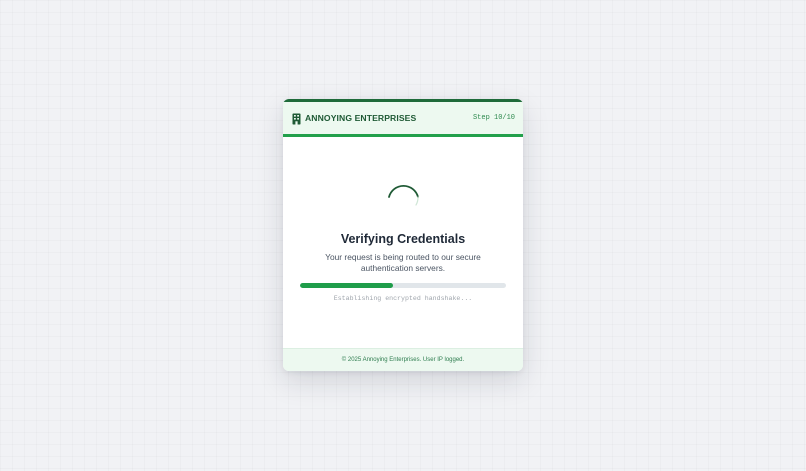 This screenshot has width=806, height=471. I want to click on card-header: ANNOYING ENTERPRISES Step 10/10, so click(403, 118).